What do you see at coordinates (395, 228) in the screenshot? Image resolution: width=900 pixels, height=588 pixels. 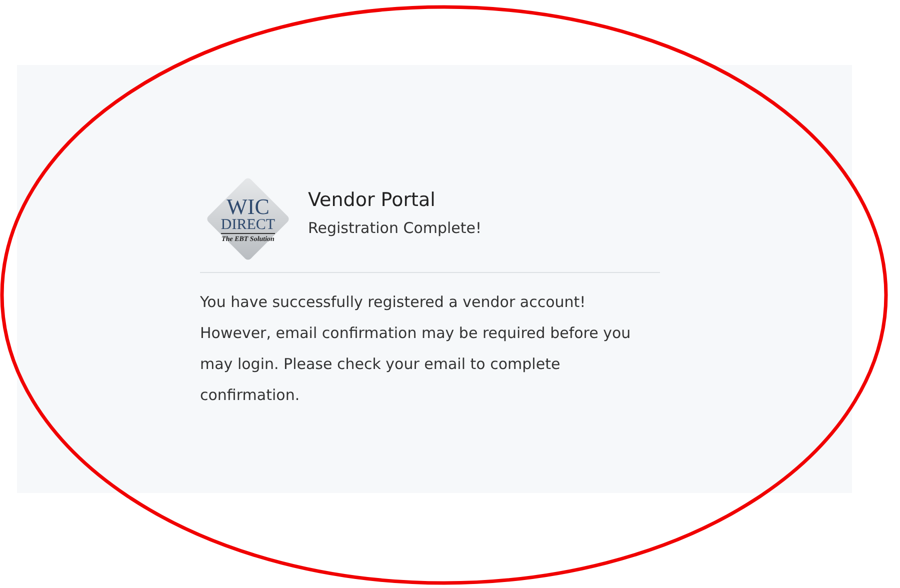 I see `page-subtitle: Registration Complete!` at bounding box center [395, 228].